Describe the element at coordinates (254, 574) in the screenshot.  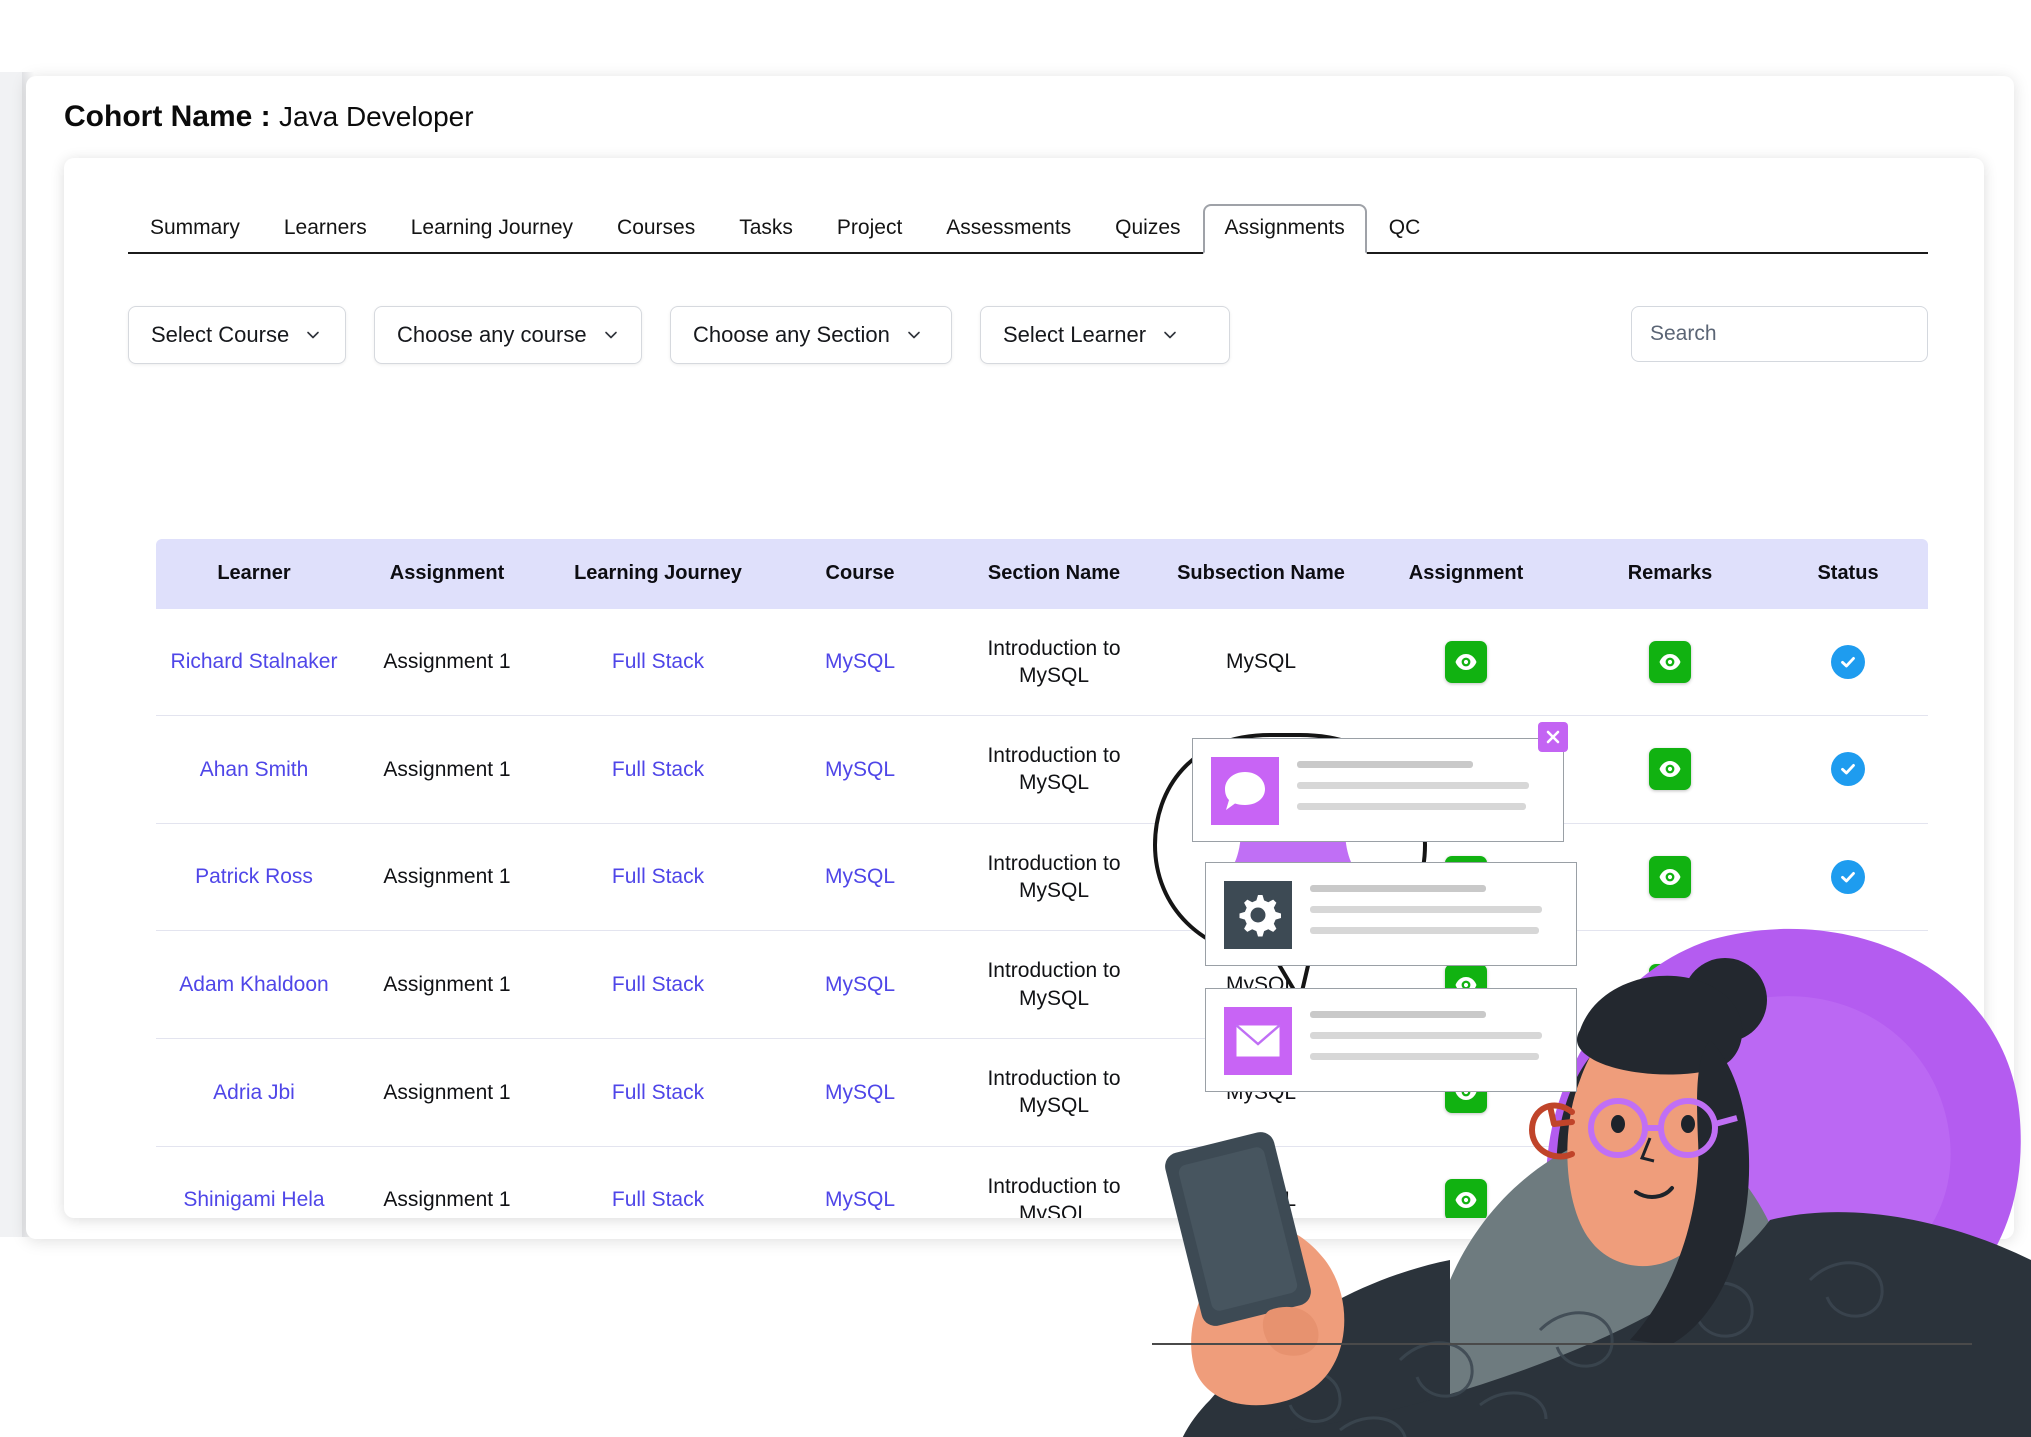
I see `col-learner: Learner` at that location.